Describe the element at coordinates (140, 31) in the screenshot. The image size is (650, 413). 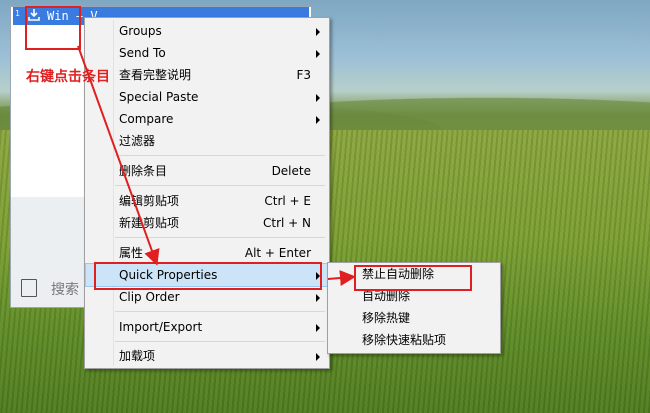
I see `menu-item-label: Groups` at that location.